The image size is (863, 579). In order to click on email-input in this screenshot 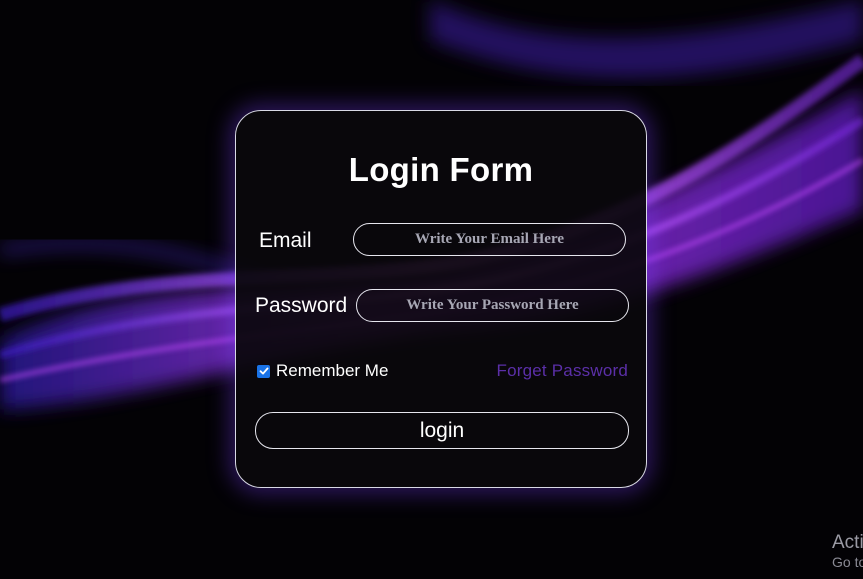, I will do `click(489, 239)`.